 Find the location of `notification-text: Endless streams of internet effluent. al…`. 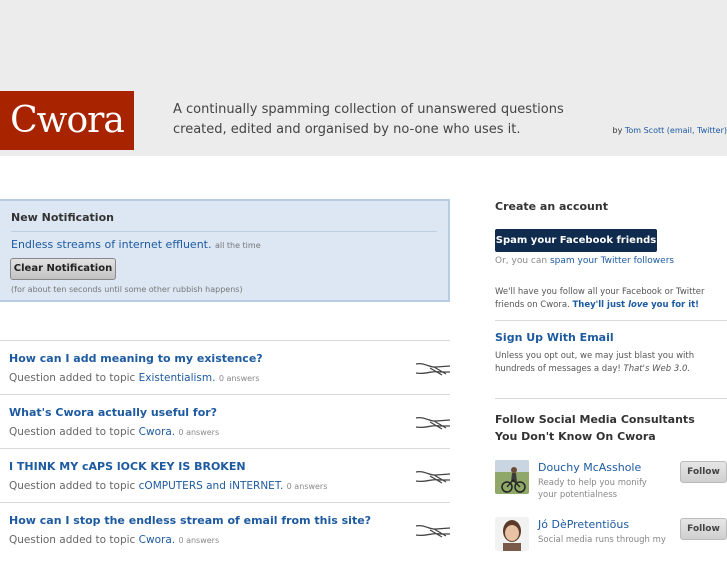

notification-text: Endless streams of internet effluent. al… is located at coordinates (136, 244).